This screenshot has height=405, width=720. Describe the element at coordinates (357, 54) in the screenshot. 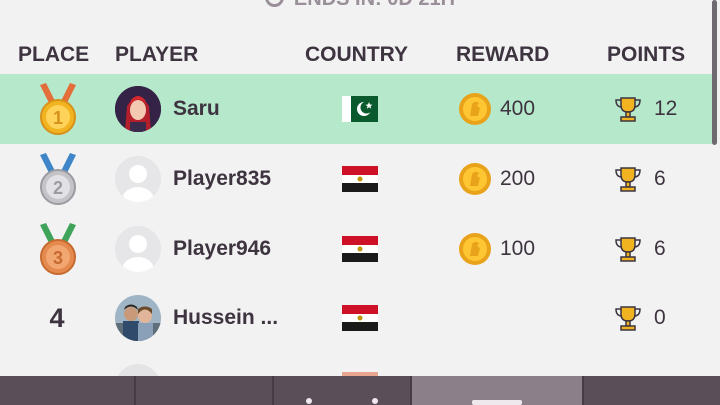

I see `header-country: COUNTRY` at that location.